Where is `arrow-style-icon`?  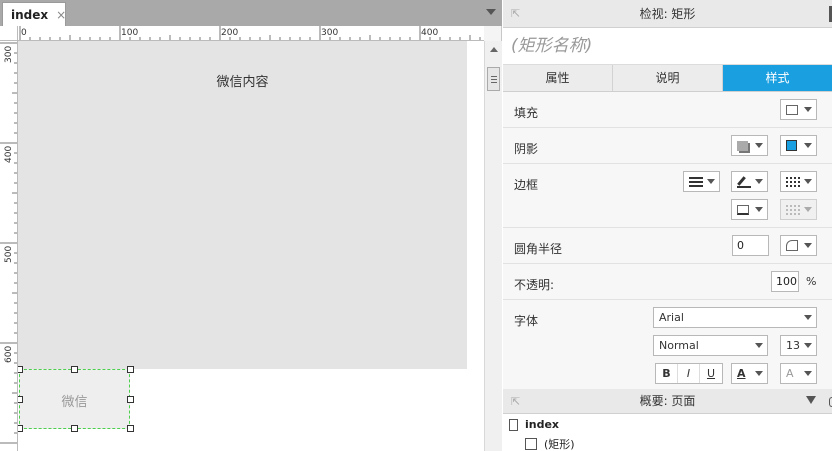
arrow-style-icon is located at coordinates (793, 209).